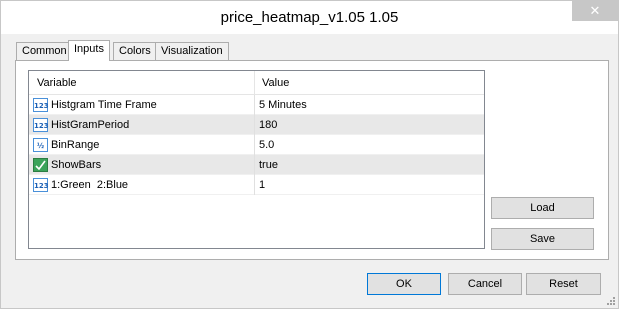 This screenshot has height=309, width=619. I want to click on bool-icon, so click(40, 165).